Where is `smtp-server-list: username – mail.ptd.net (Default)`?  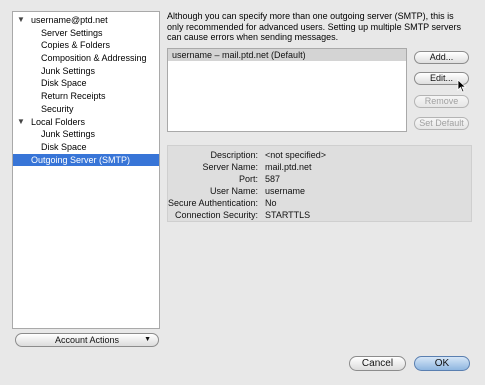 smtp-server-list: username – mail.ptd.net (Default) is located at coordinates (287, 90).